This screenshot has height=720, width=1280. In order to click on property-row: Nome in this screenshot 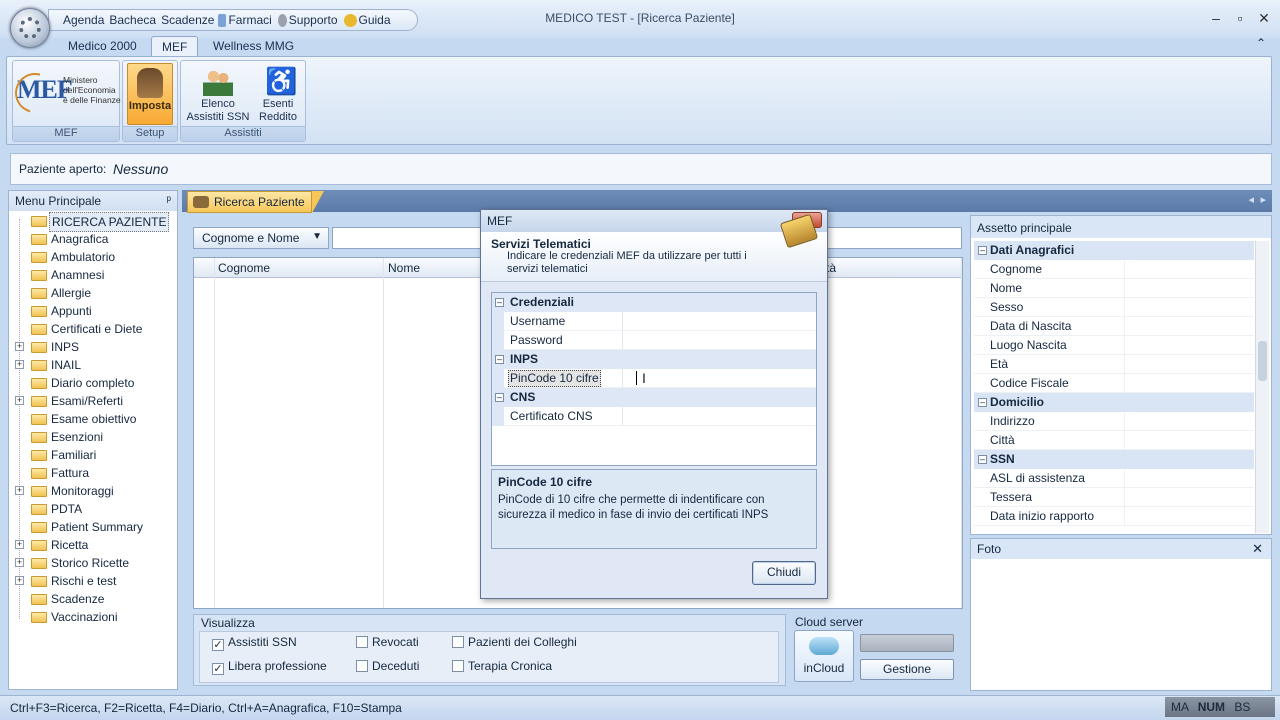, I will do `click(1114, 288)`.